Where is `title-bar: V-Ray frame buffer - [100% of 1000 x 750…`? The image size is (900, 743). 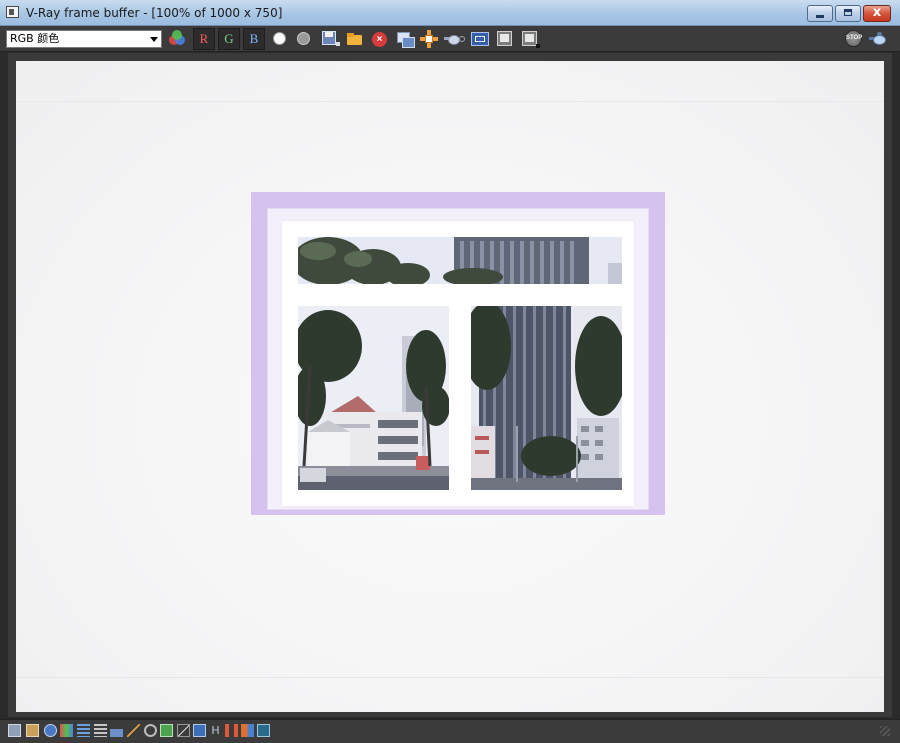 title-bar: V-Ray frame buffer - [100% of 1000 x 750… is located at coordinates (450, 13).